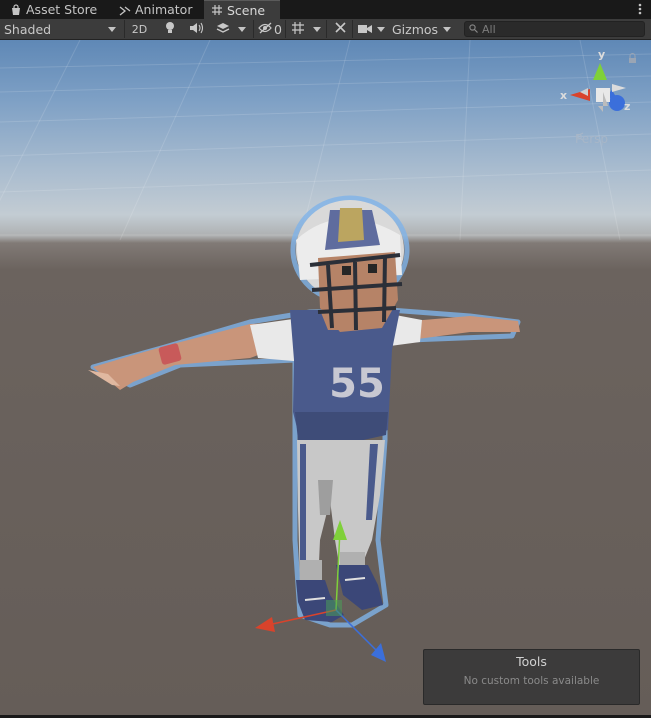 This screenshot has width=651, height=718. Describe the element at coordinates (554, 29) in the screenshot. I see `scene-search-input: All` at that location.